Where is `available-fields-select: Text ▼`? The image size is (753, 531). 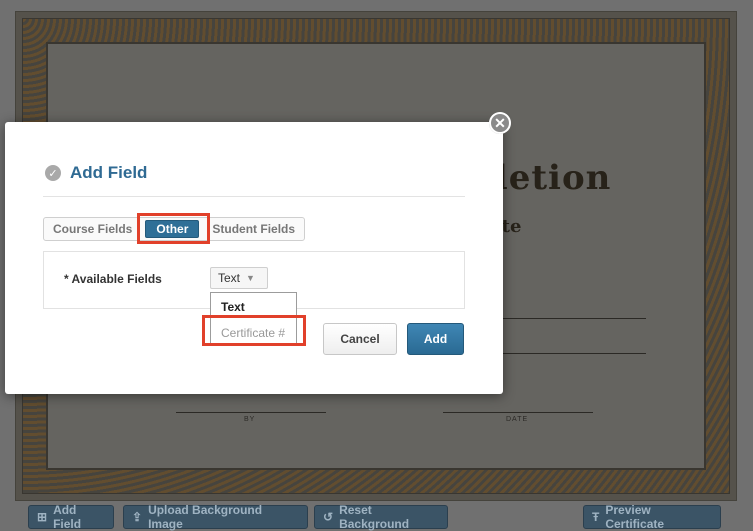
available-fields-select: Text ▼ is located at coordinates (239, 278).